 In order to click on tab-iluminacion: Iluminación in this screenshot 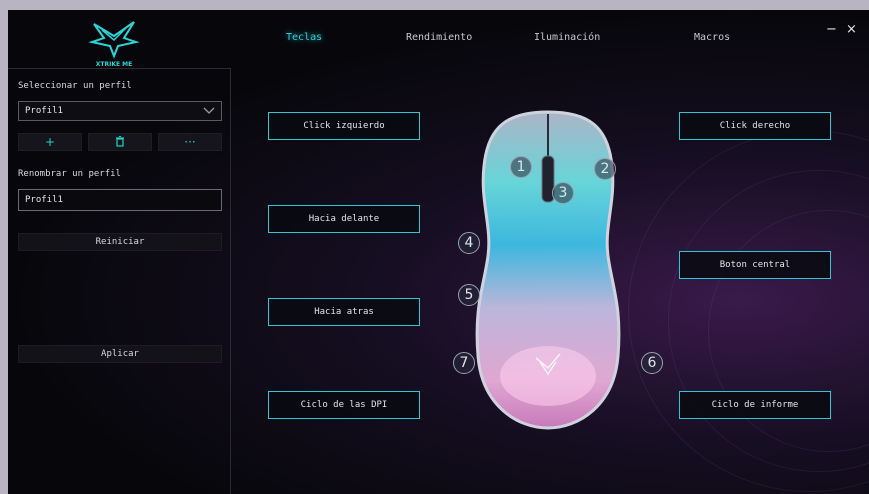, I will do `click(567, 37)`.